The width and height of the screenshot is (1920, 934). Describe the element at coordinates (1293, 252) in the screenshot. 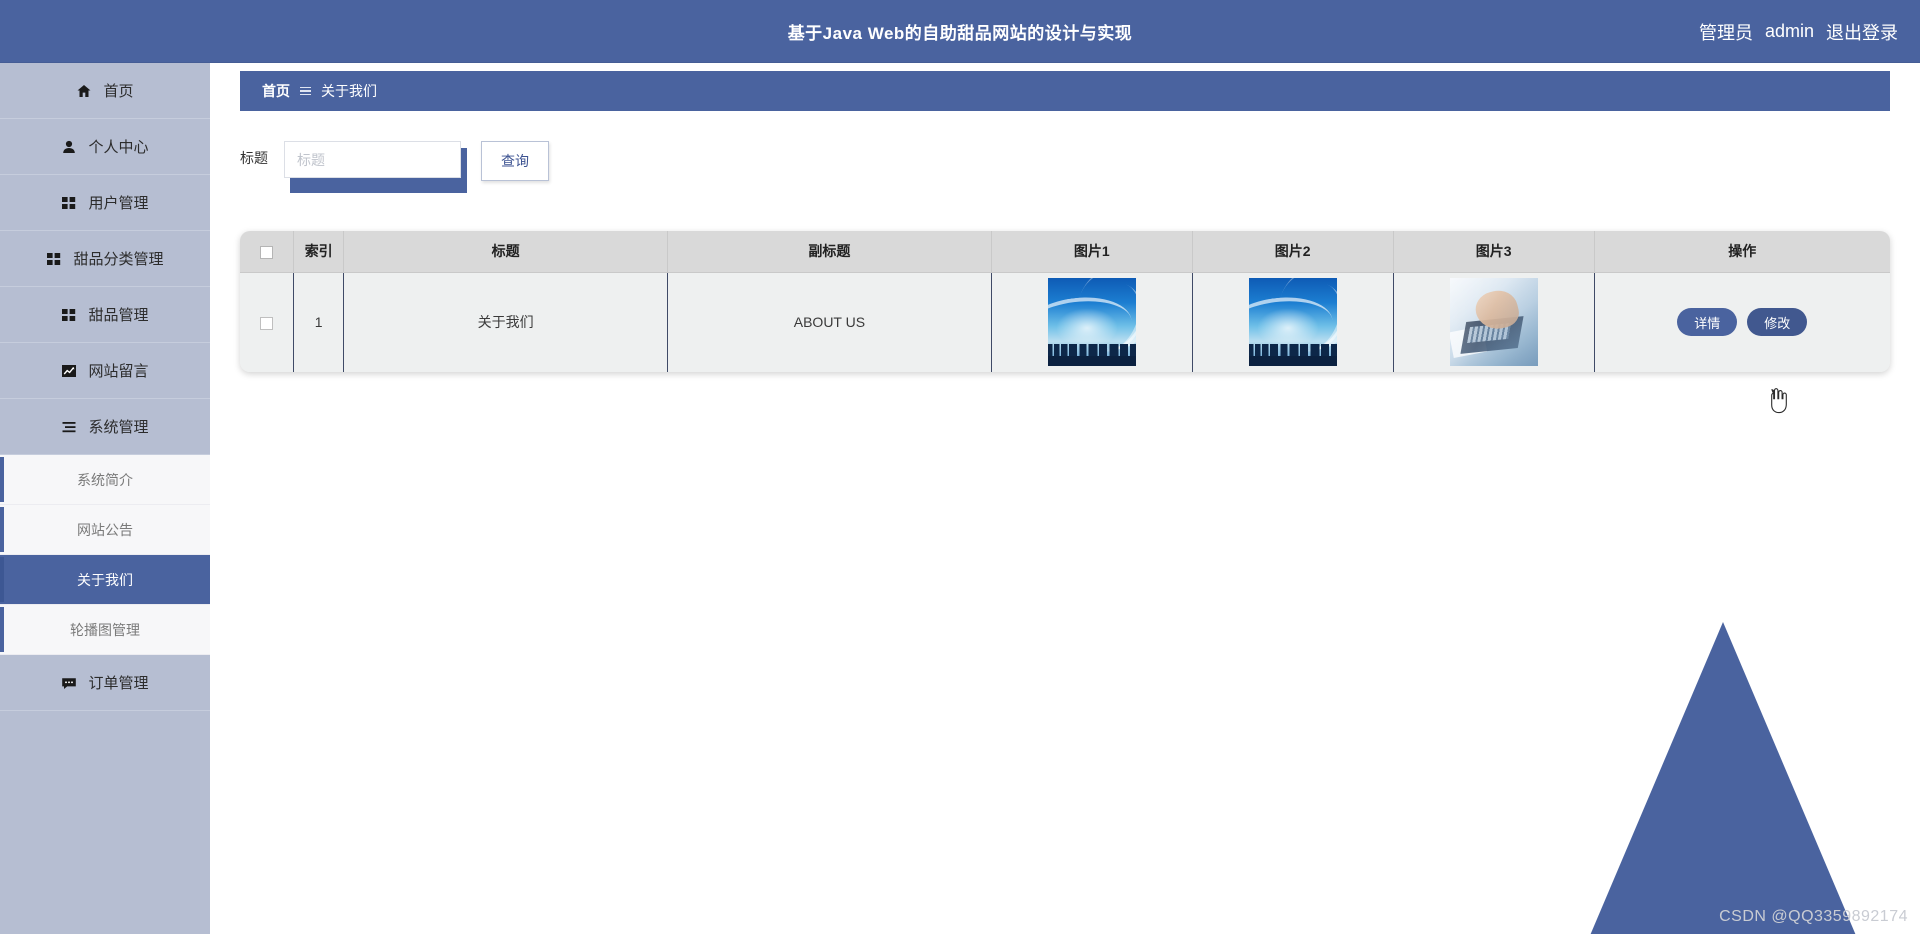

I see `column-header-image2: 图片2` at that location.